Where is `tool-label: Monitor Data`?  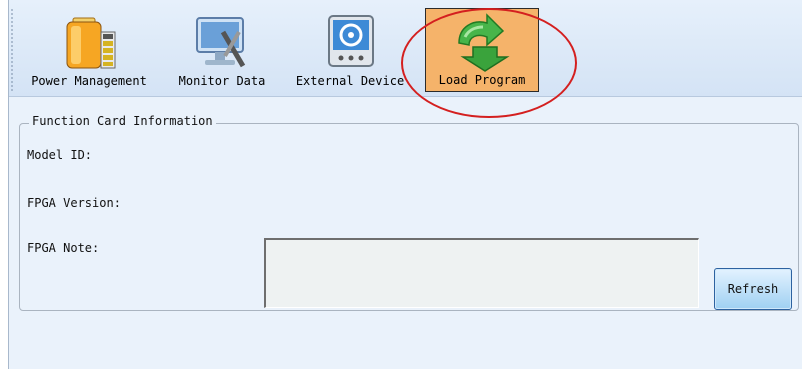 tool-label: Monitor Data is located at coordinates (222, 81).